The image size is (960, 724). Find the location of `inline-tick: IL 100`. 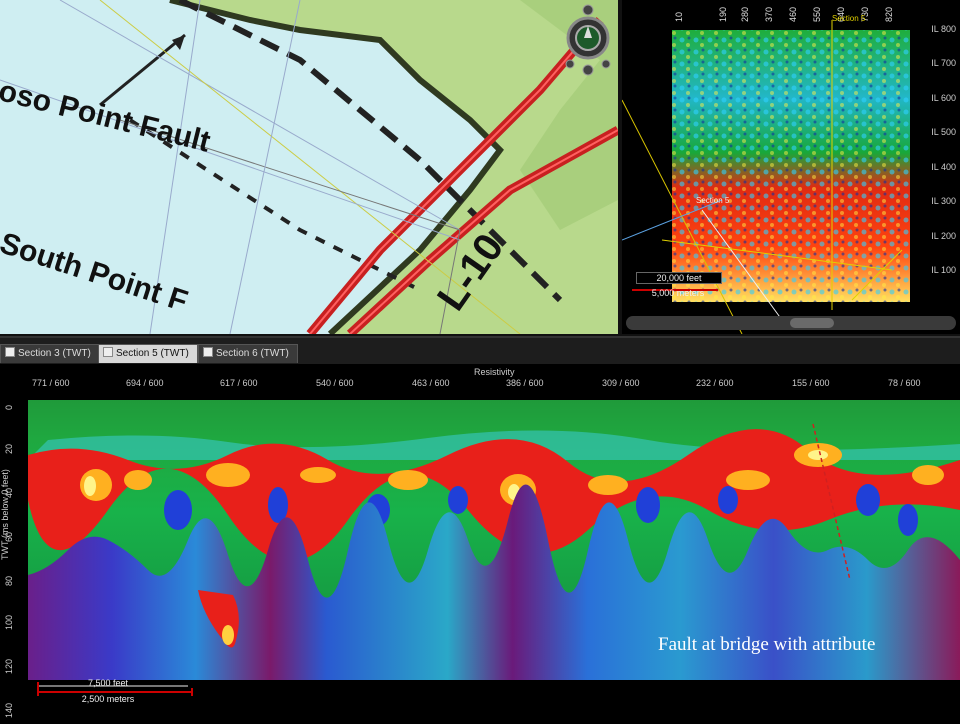

inline-tick: IL 100 is located at coordinates (943, 270).